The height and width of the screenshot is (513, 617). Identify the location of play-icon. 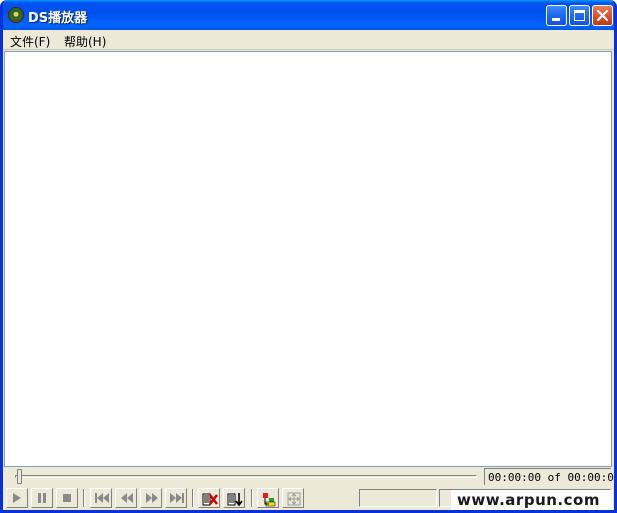
(17, 498).